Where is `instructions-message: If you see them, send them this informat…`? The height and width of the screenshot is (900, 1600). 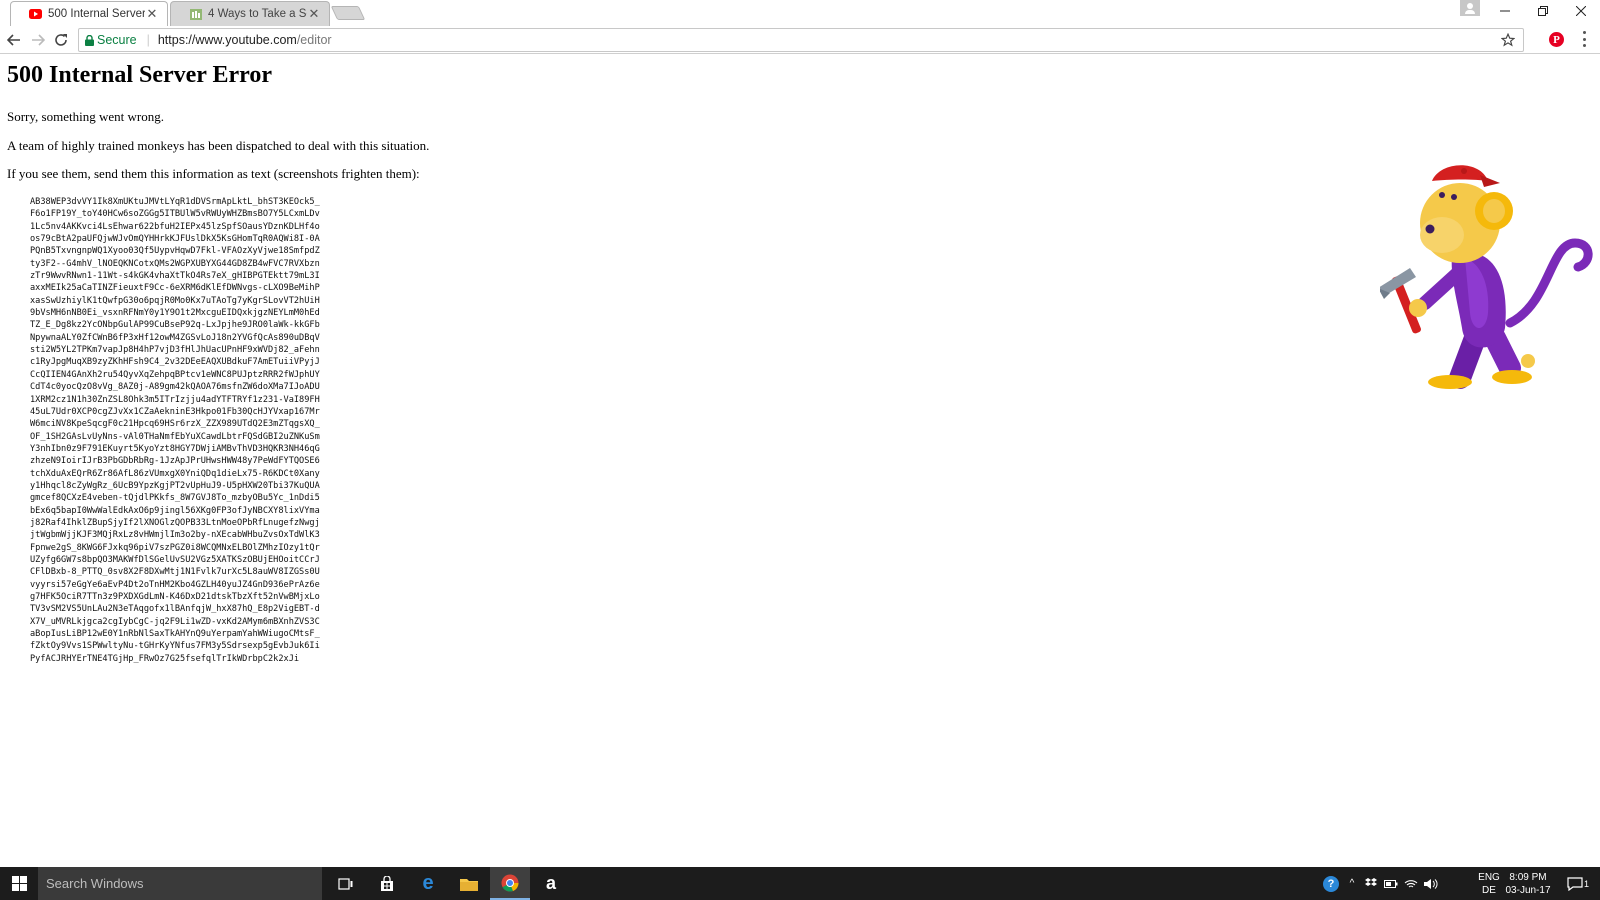
instructions-message: If you see them, send them this informat… is located at coordinates (213, 173).